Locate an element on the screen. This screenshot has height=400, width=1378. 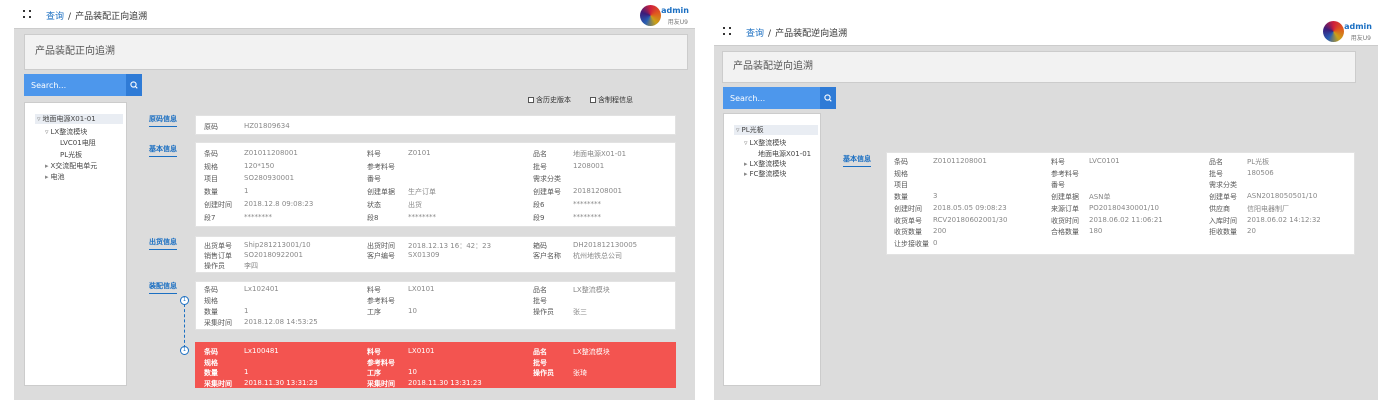
field-value: LX整流模块 is located at coordinates (591, 290).